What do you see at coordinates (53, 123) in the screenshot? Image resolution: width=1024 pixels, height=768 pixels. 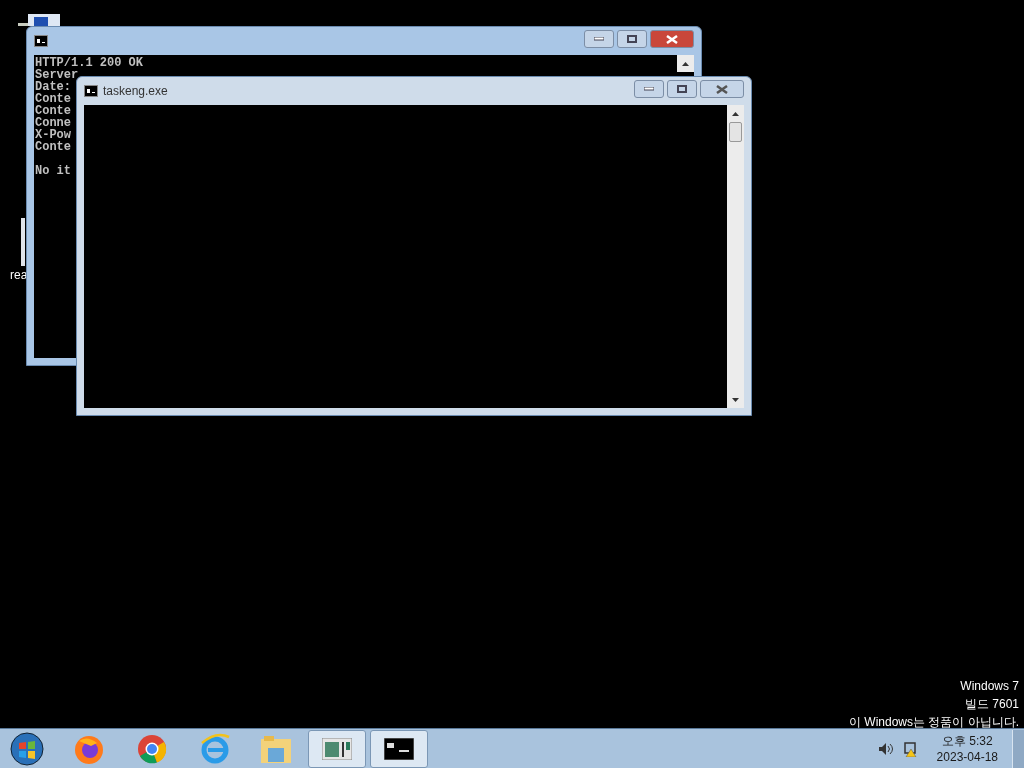 I see `console-line: Conne` at bounding box center [53, 123].